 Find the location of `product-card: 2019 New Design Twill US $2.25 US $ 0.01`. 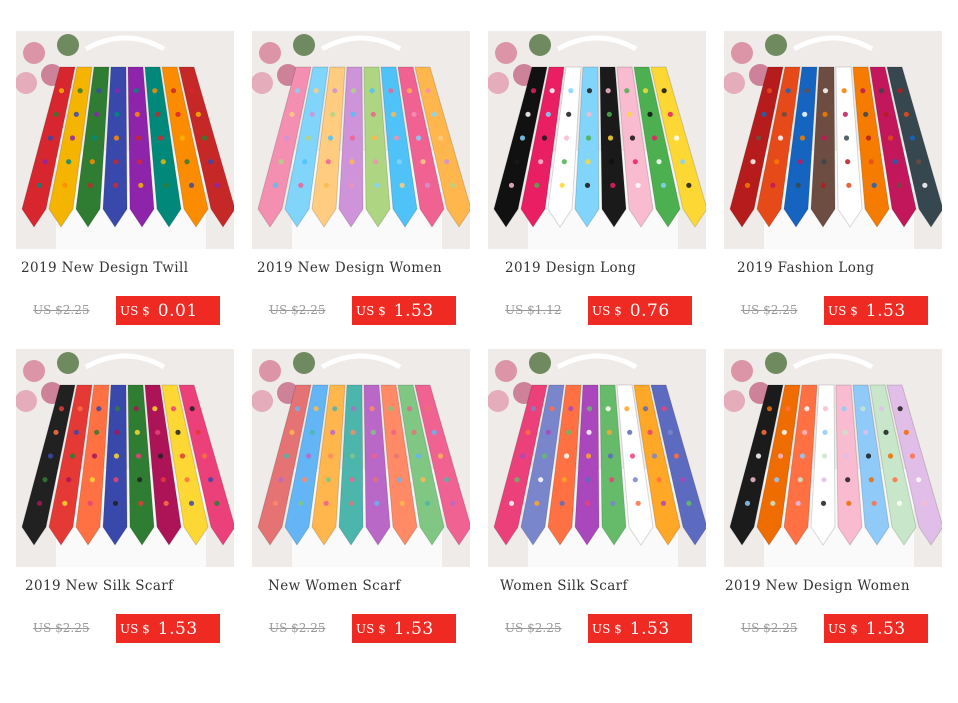

product-card: 2019 New Design Twill US $2.25 US $ 0.01 is located at coordinates (126, 181).